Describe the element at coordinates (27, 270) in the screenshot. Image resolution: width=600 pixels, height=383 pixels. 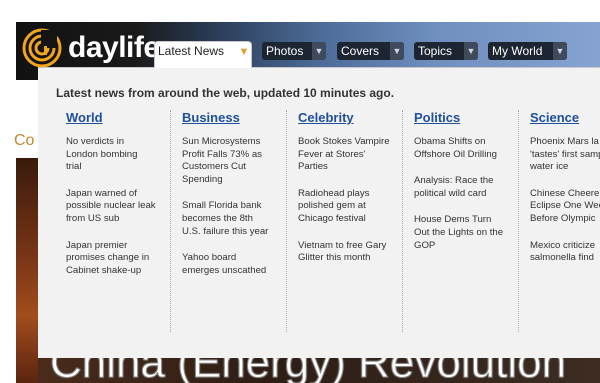
I see `cover-image-edge` at that location.